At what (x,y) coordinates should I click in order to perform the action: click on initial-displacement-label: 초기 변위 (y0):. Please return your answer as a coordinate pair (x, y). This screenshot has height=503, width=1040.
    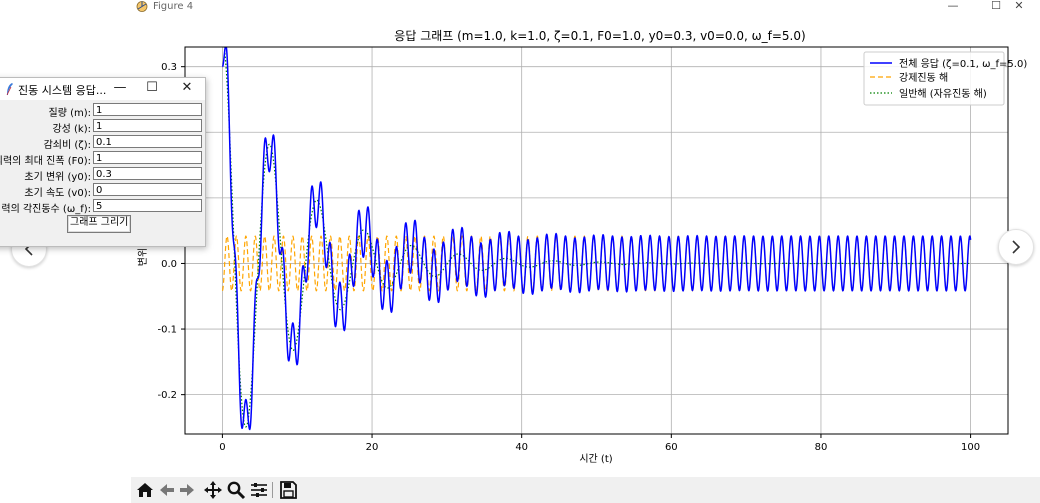
    Looking at the image, I should click on (57, 177).